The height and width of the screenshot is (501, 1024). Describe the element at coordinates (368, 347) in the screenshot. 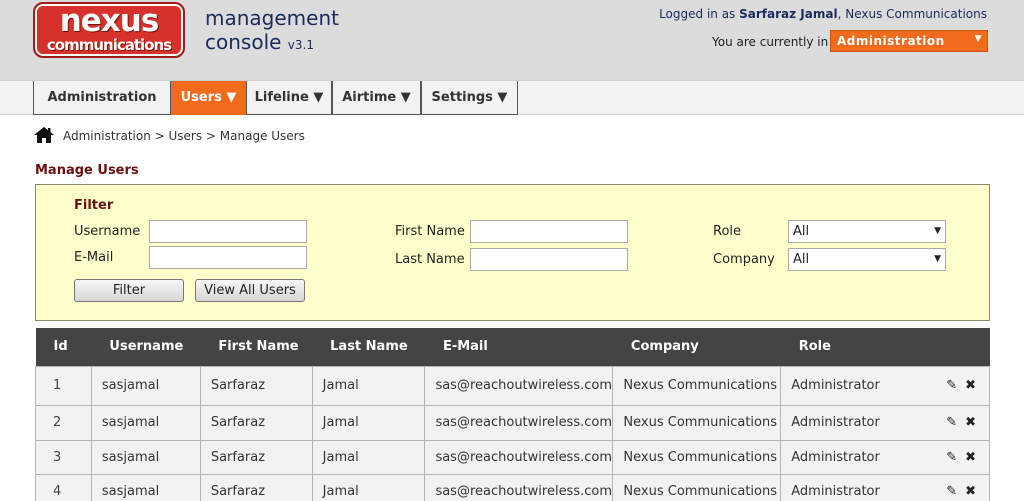

I see `column-header-last-name: Last Name` at that location.